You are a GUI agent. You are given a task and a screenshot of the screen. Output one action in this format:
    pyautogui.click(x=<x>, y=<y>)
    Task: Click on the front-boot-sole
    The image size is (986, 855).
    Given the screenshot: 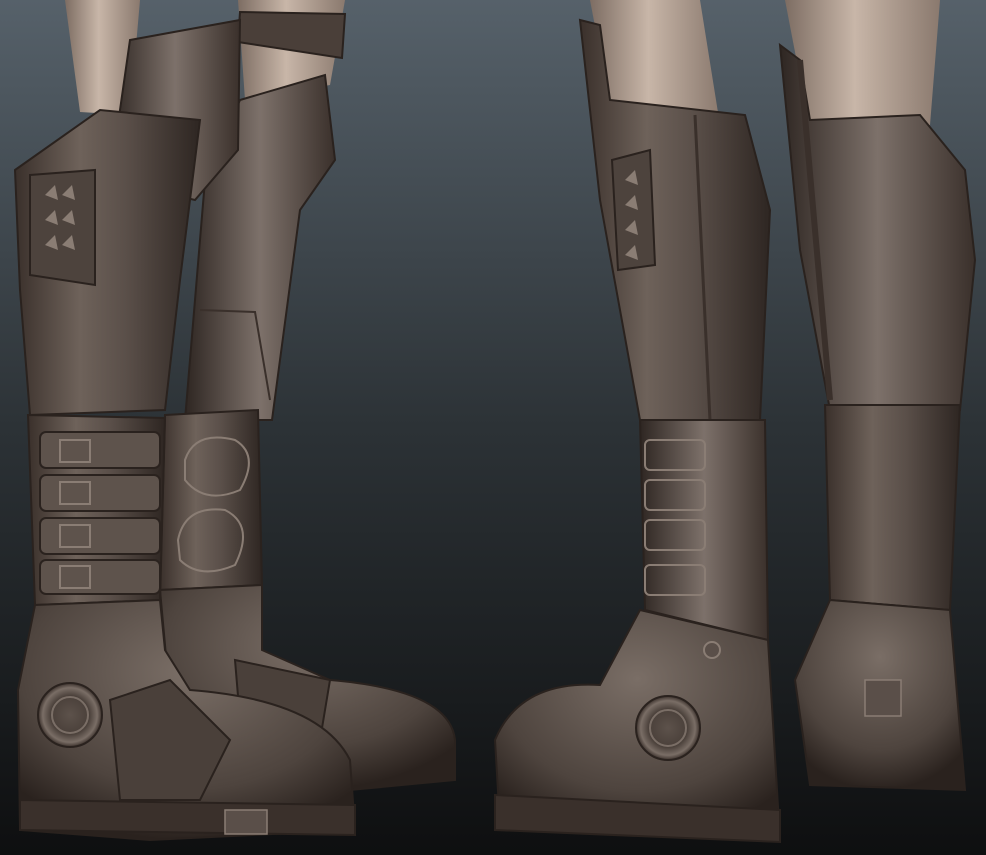 What is the action you would take?
    pyautogui.click(x=187, y=817)
    